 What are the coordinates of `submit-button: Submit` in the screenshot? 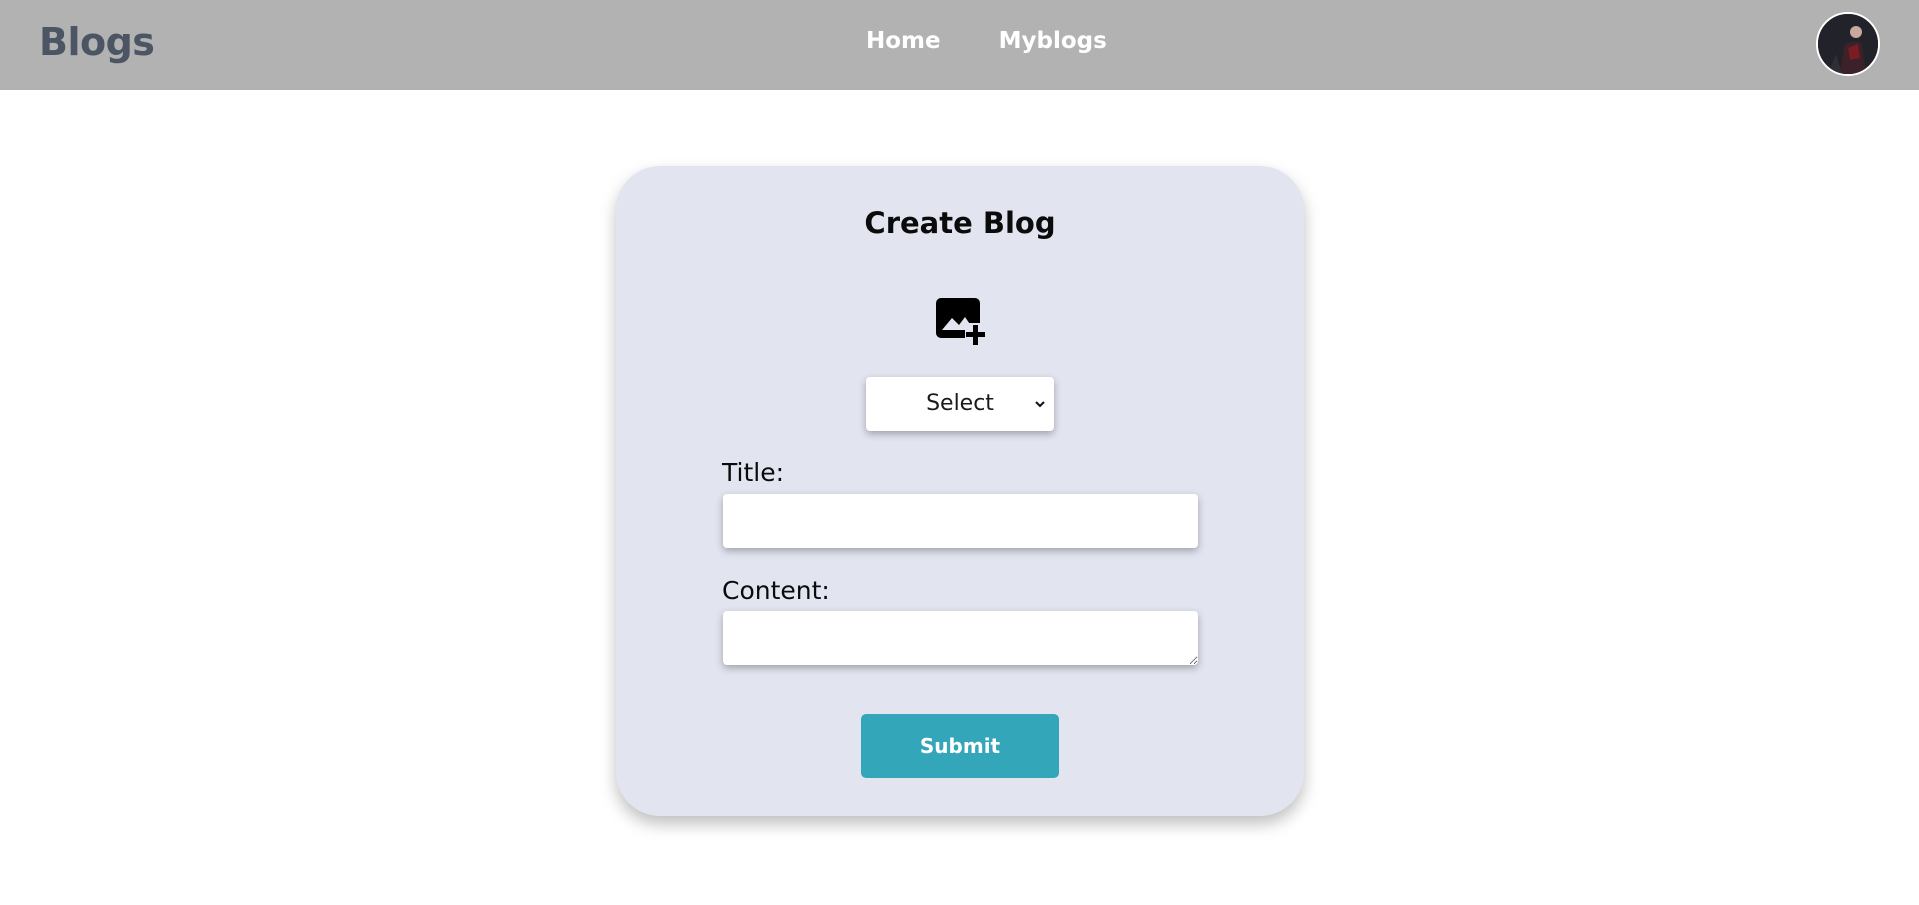 It's located at (960, 746).